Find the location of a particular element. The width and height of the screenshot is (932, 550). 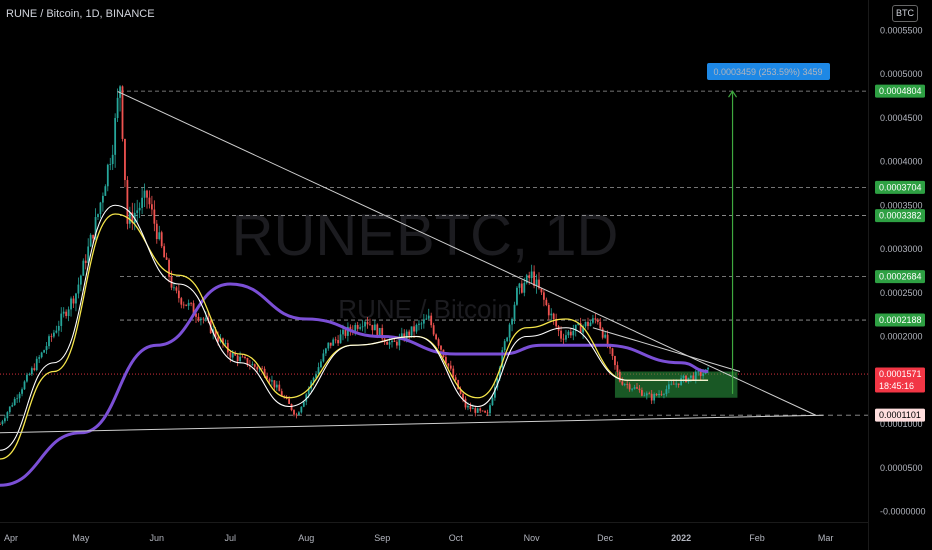

y-tick-label: 0.0003000 is located at coordinates (901, 249).